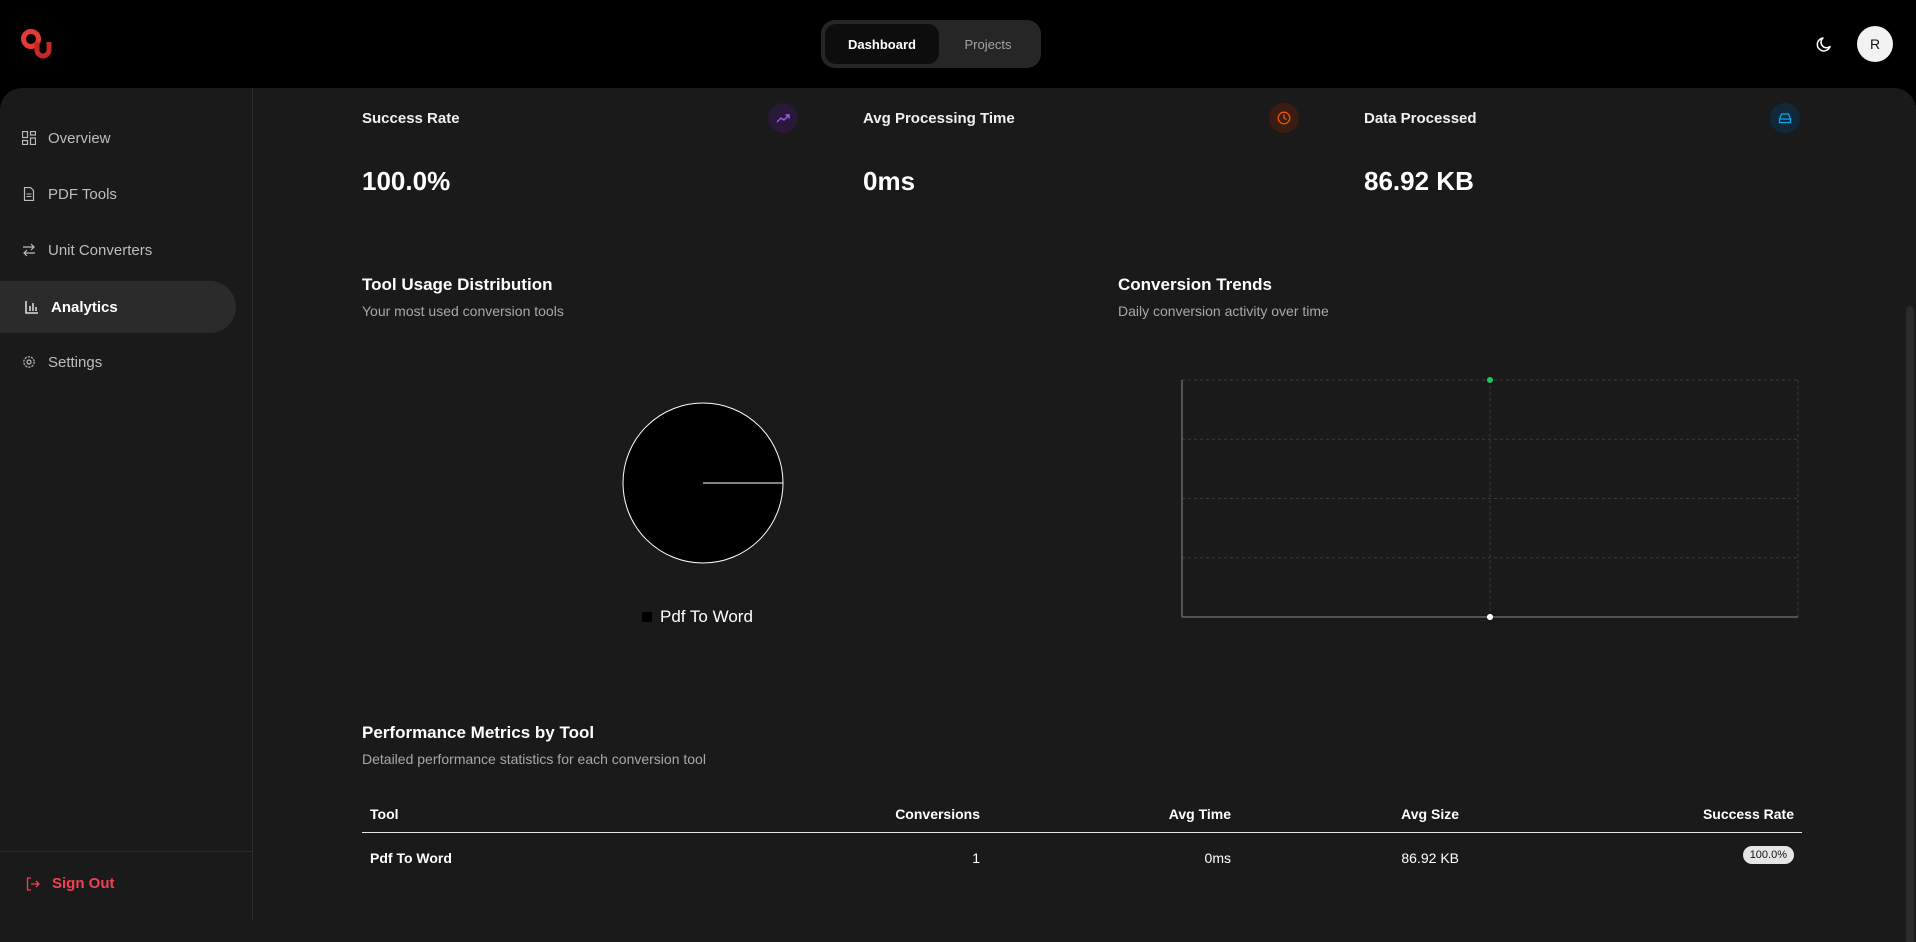 Image resolution: width=1916 pixels, height=942 pixels. Describe the element at coordinates (406, 181) in the screenshot. I see `stat-value-success-rate: 100.0%` at that location.